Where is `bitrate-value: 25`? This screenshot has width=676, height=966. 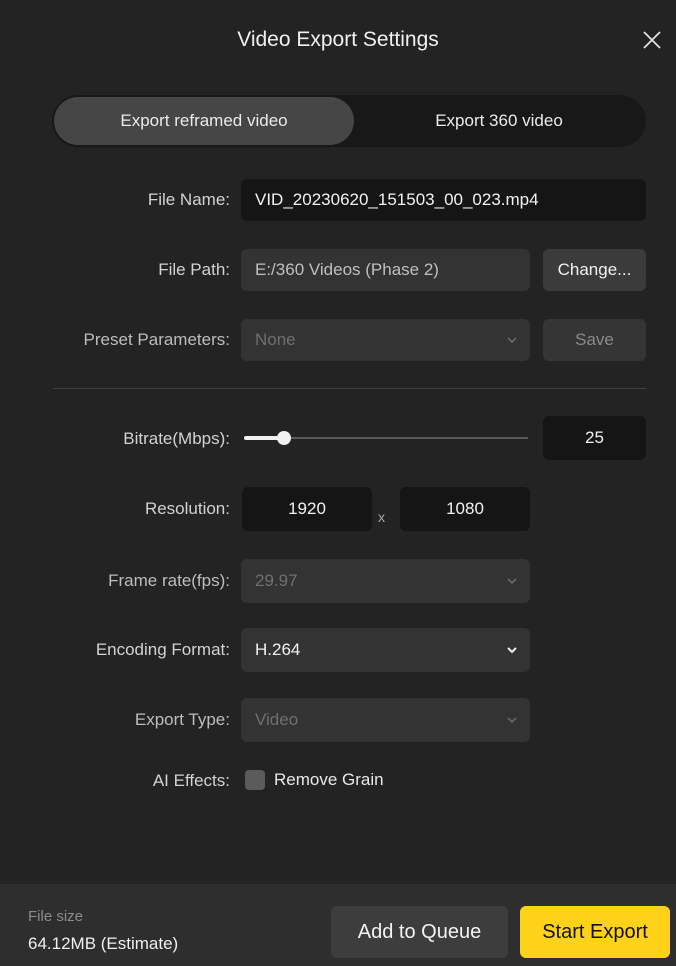 bitrate-value: 25 is located at coordinates (594, 437).